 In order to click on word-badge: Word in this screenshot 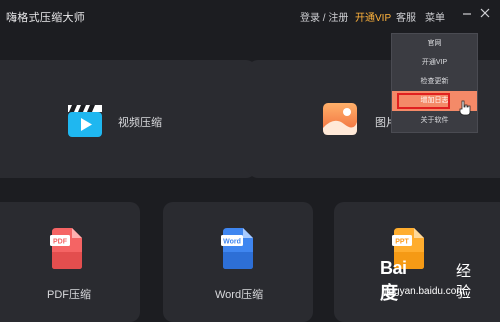, I will do `click(232, 242)`.